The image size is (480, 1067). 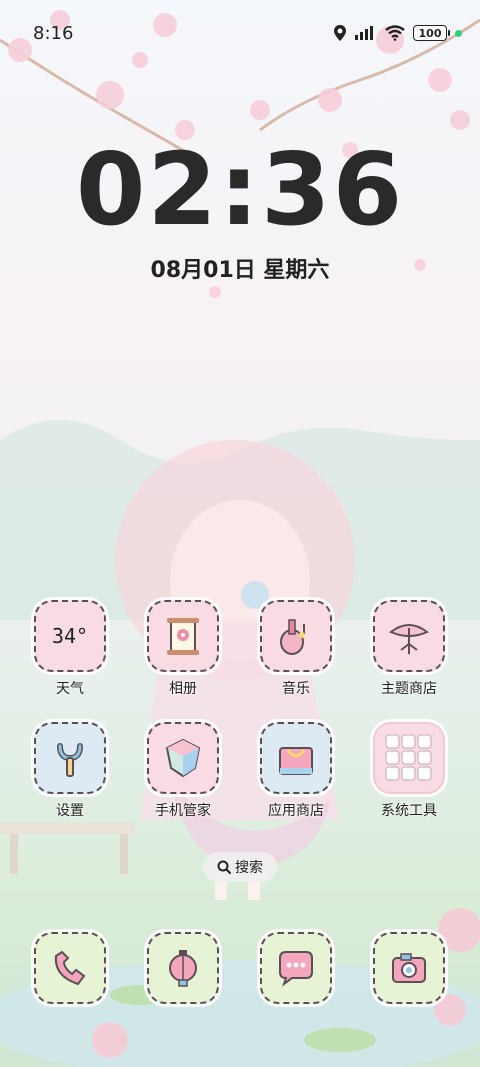 I want to click on camera-icon, so click(x=409, y=968).